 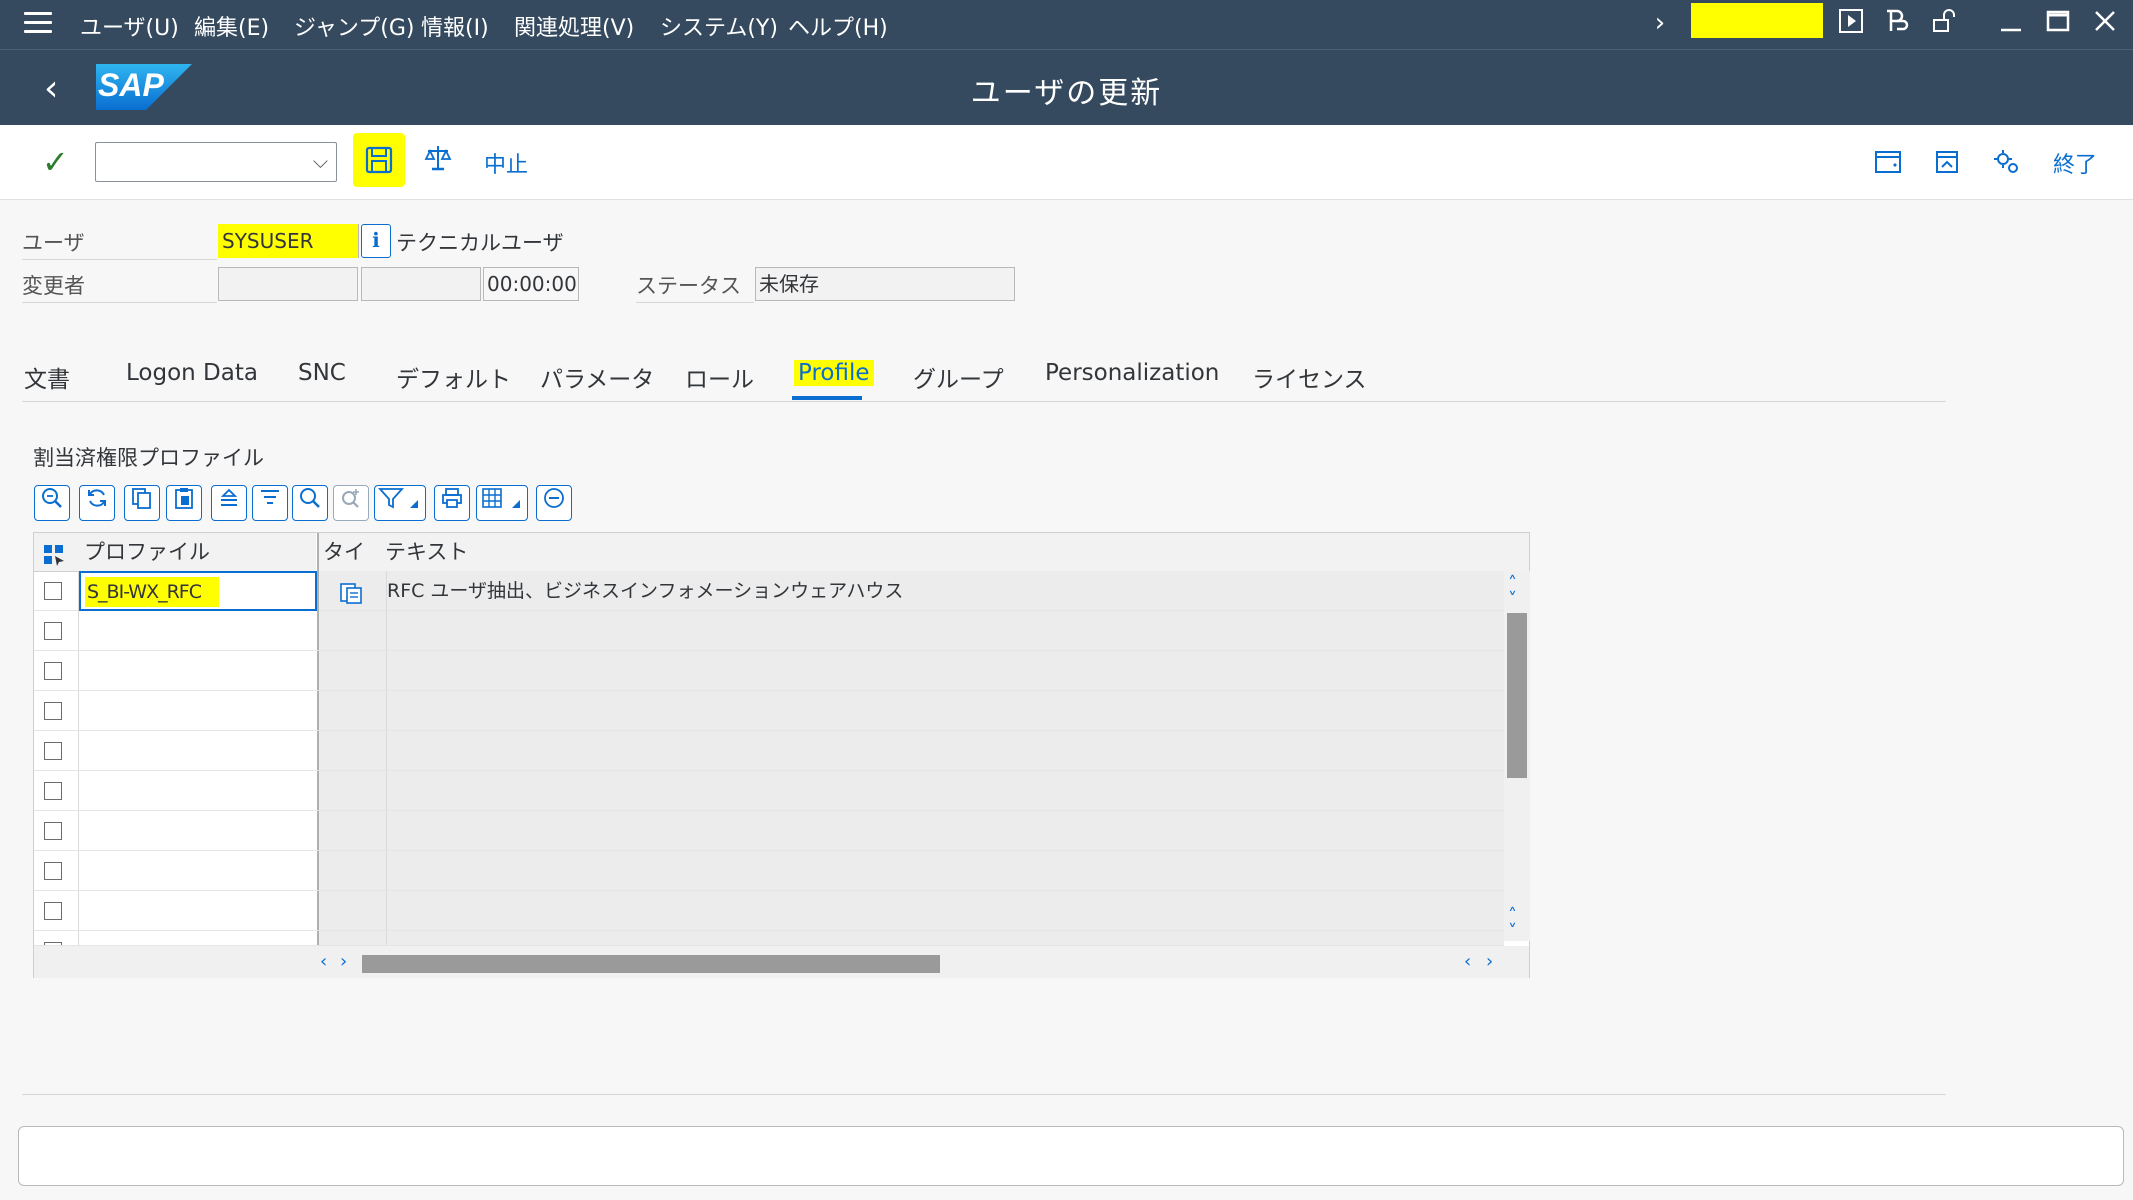 I want to click on table-header-cell: テキスト, so click(x=957, y=552).